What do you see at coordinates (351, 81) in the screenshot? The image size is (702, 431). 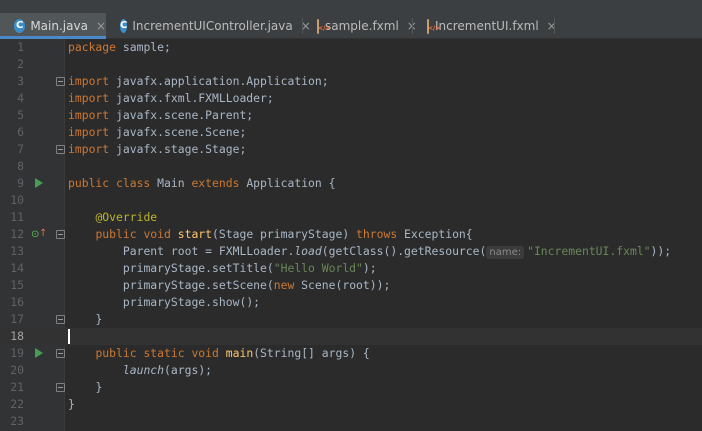 I see `code-line: 3 import javafx.application.Application;` at bounding box center [351, 81].